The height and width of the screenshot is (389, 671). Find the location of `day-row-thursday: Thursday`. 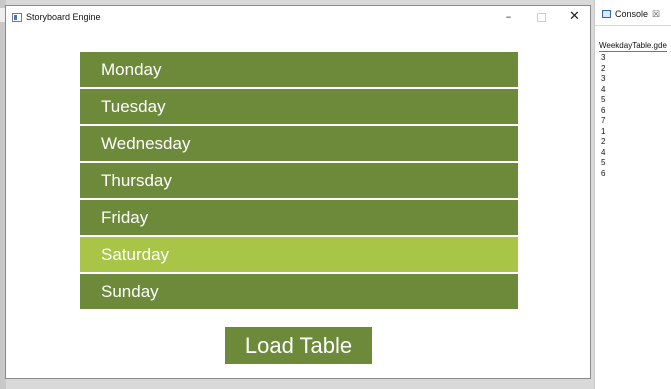

day-row-thursday: Thursday is located at coordinates (299, 180).